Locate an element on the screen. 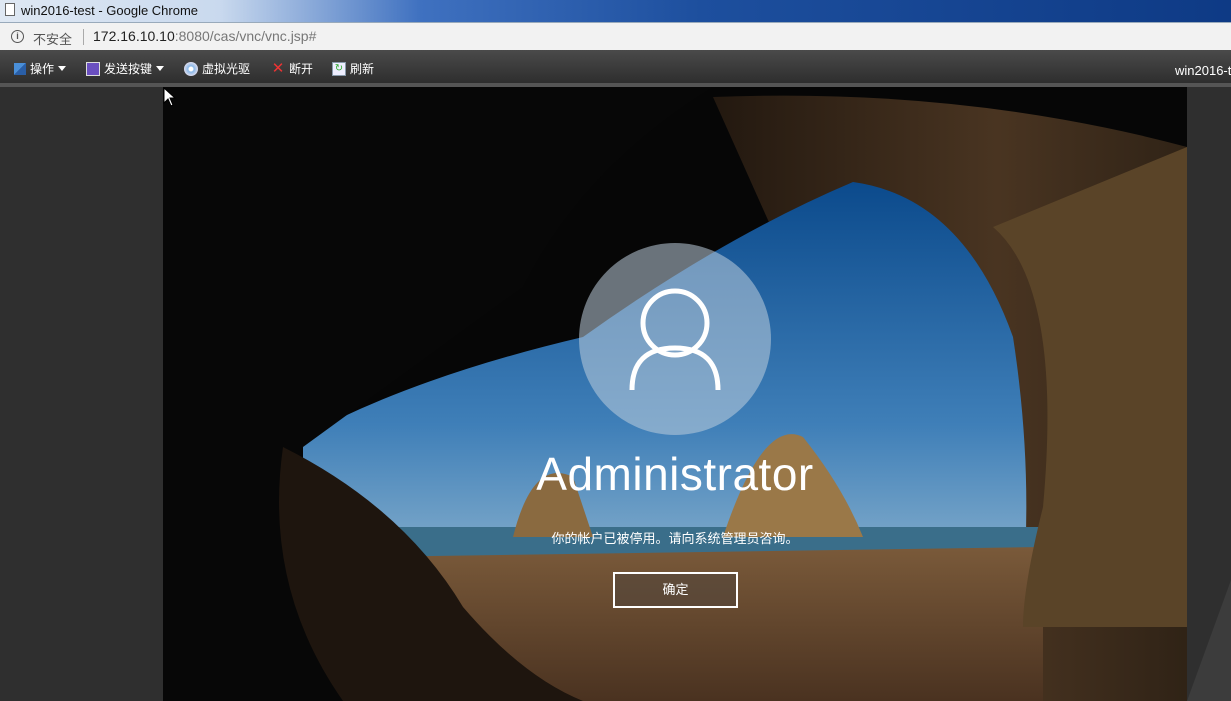  vm-name: win2016-test is located at coordinates (1203, 70).